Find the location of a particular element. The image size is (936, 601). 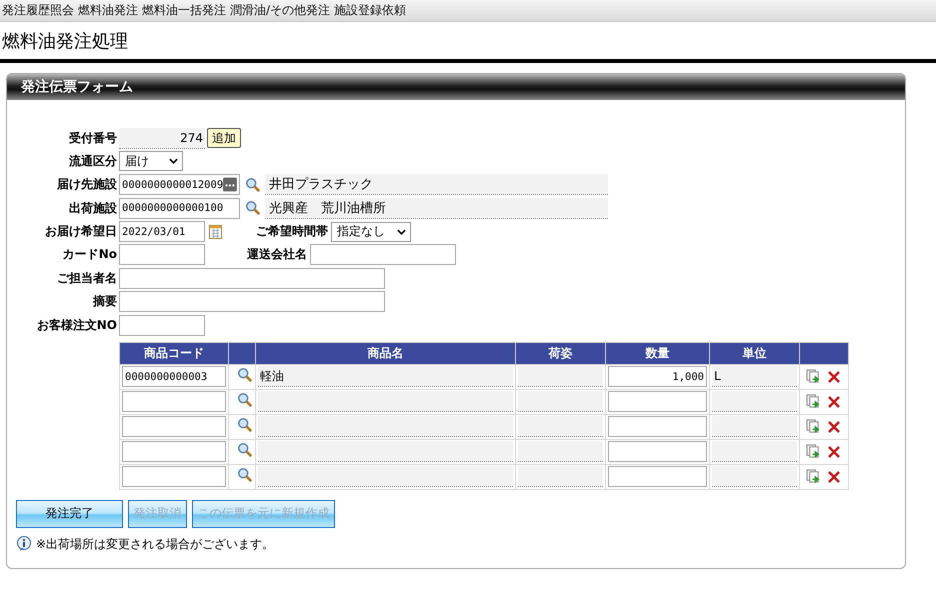

column-header: 商品コード is located at coordinates (174, 353).